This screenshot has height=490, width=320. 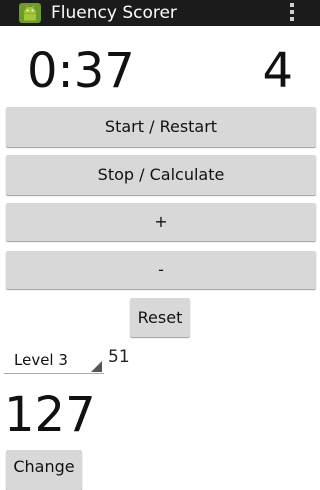 What do you see at coordinates (161, 270) in the screenshot?
I see `decrement-button: -` at bounding box center [161, 270].